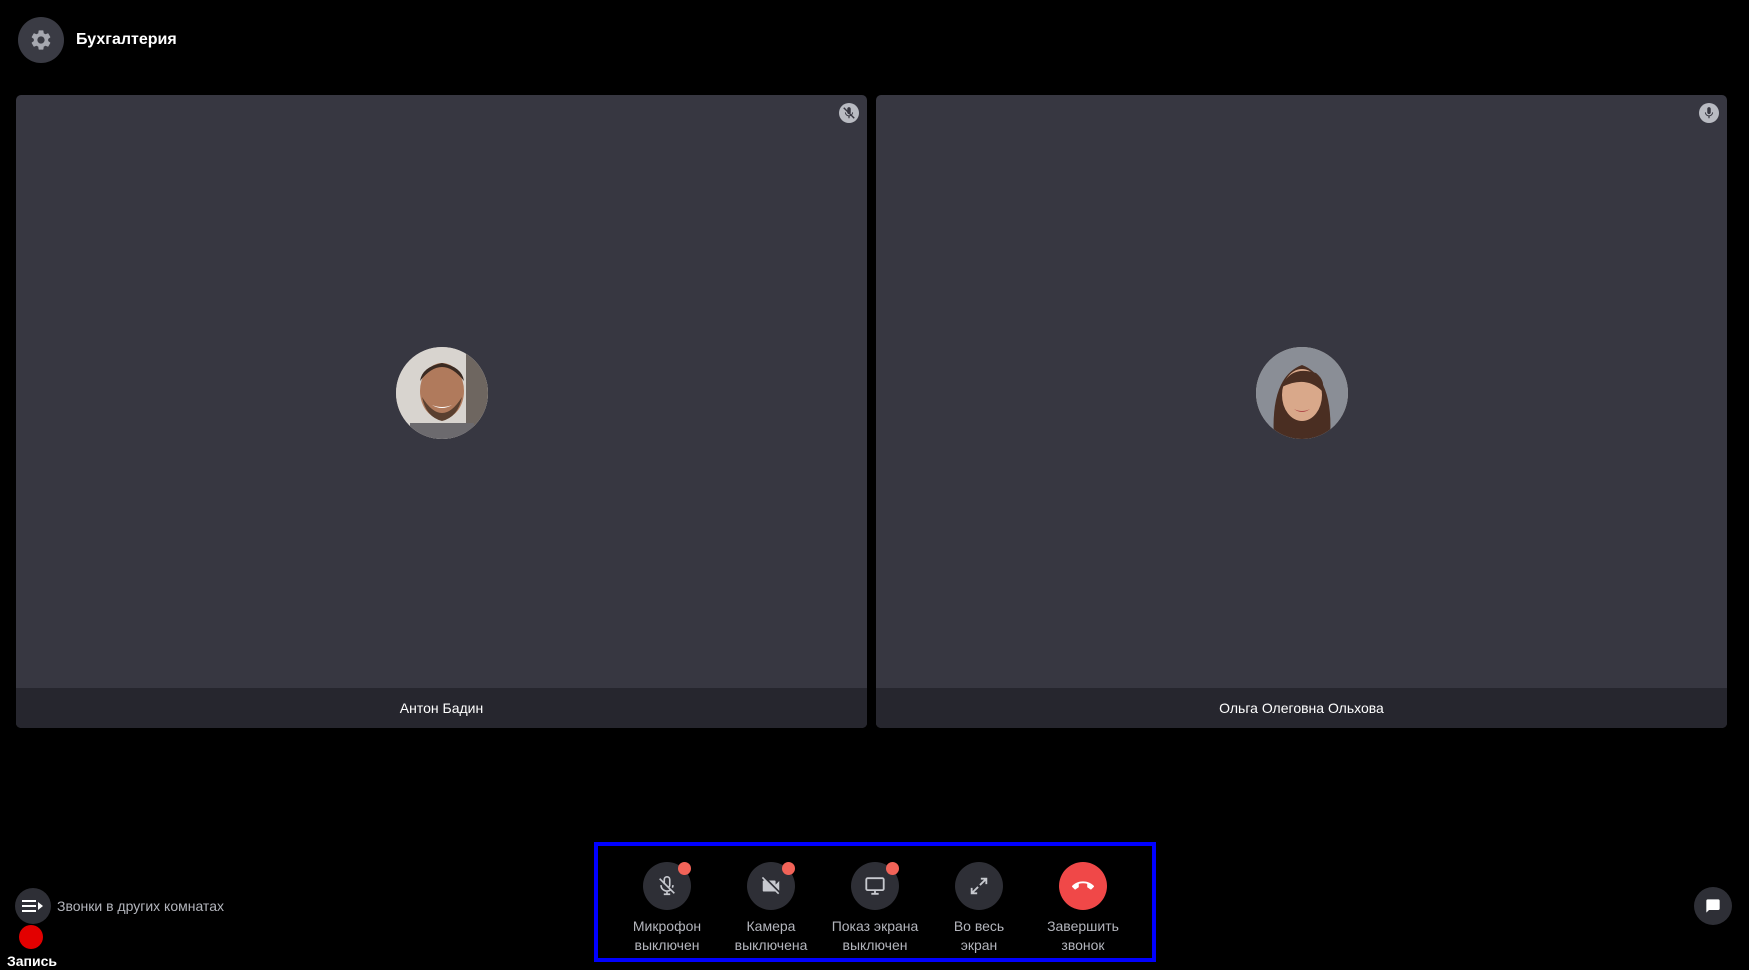 This screenshot has height=970, width=1749. I want to click on fullscreen-control: Во весь экран, so click(979, 908).